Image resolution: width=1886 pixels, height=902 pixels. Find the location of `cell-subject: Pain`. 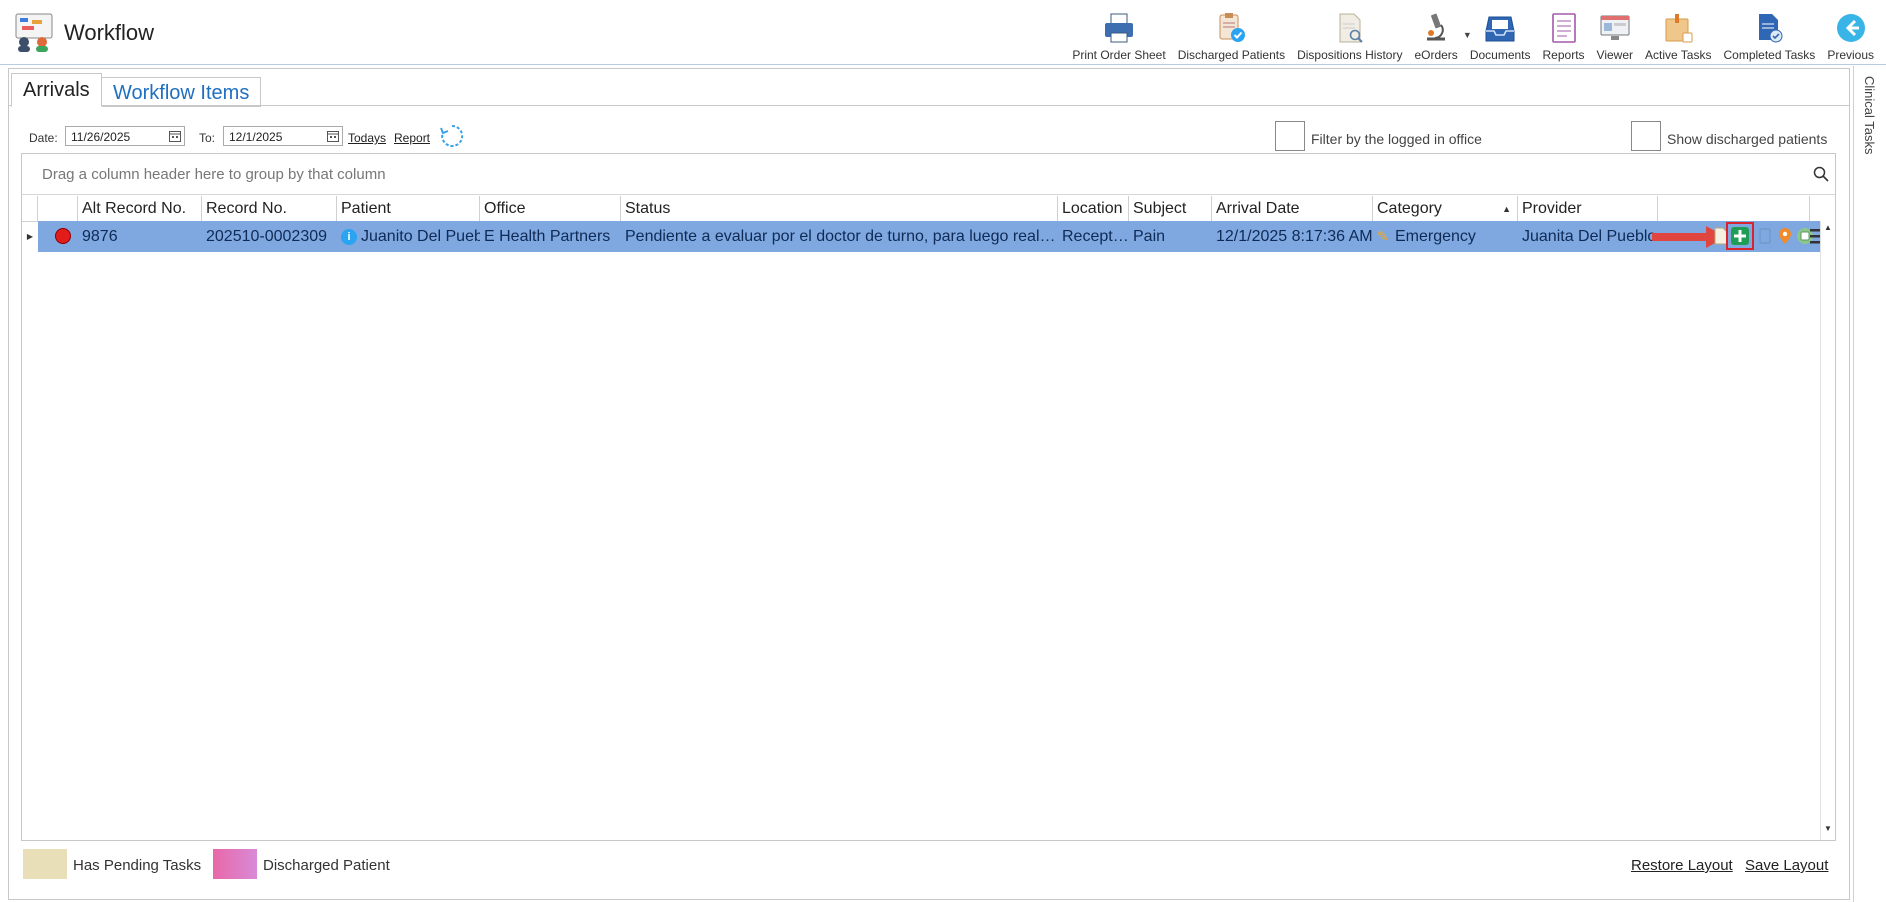

cell-subject: Pain is located at coordinates (1170, 236).